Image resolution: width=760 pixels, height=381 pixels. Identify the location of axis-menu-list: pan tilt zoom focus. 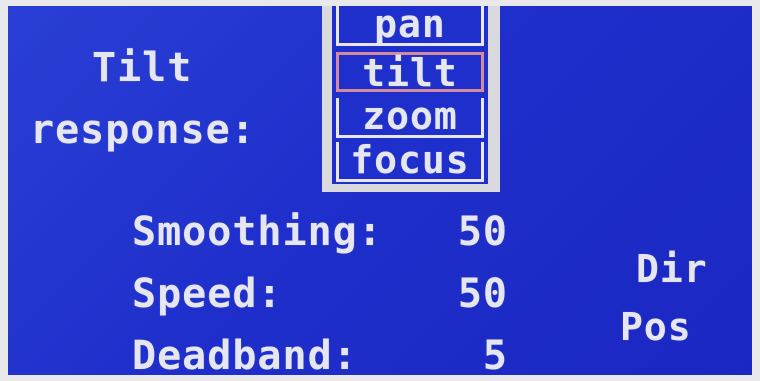
(410, 95).